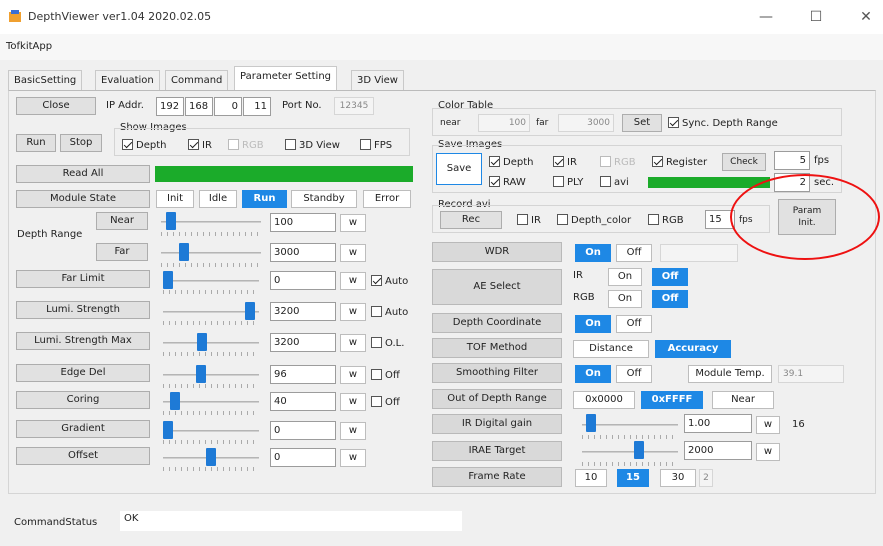  Describe the element at coordinates (83, 429) in the screenshot. I see `gradient-button: Gradient` at that location.